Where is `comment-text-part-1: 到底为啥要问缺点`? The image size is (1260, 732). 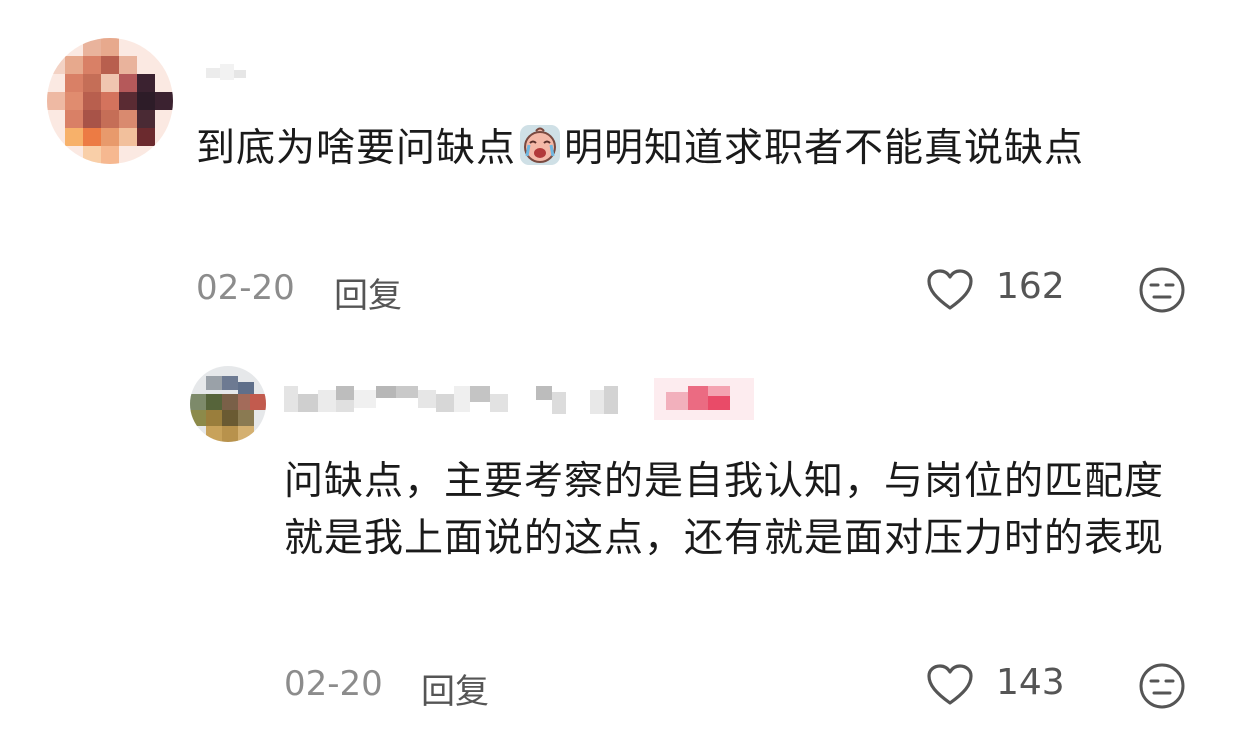 comment-text-part-1: 到底为啥要问缺点 is located at coordinates (356, 148).